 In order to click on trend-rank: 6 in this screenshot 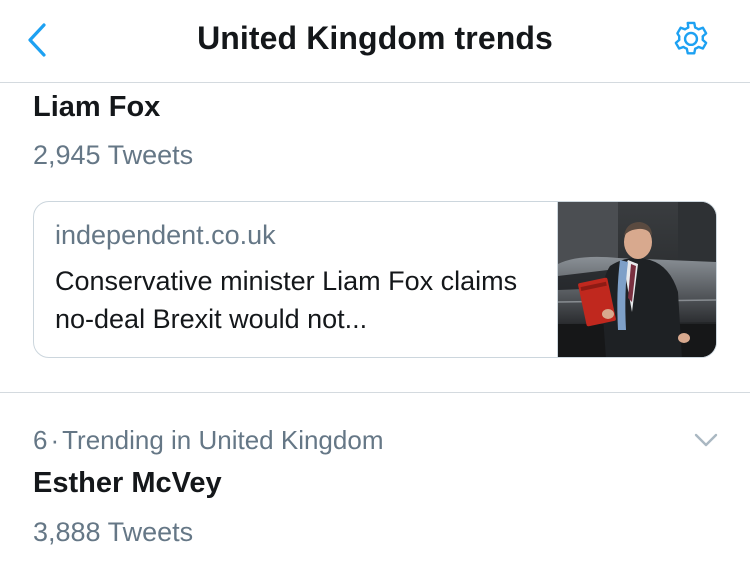, I will do `click(40, 440)`.